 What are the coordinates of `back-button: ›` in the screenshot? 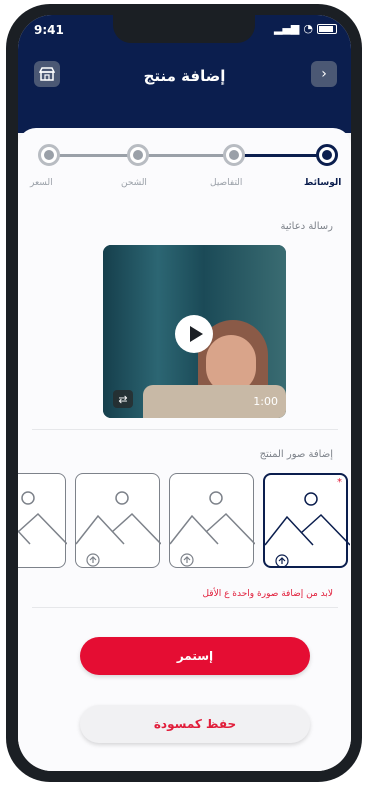 It's located at (324, 74).